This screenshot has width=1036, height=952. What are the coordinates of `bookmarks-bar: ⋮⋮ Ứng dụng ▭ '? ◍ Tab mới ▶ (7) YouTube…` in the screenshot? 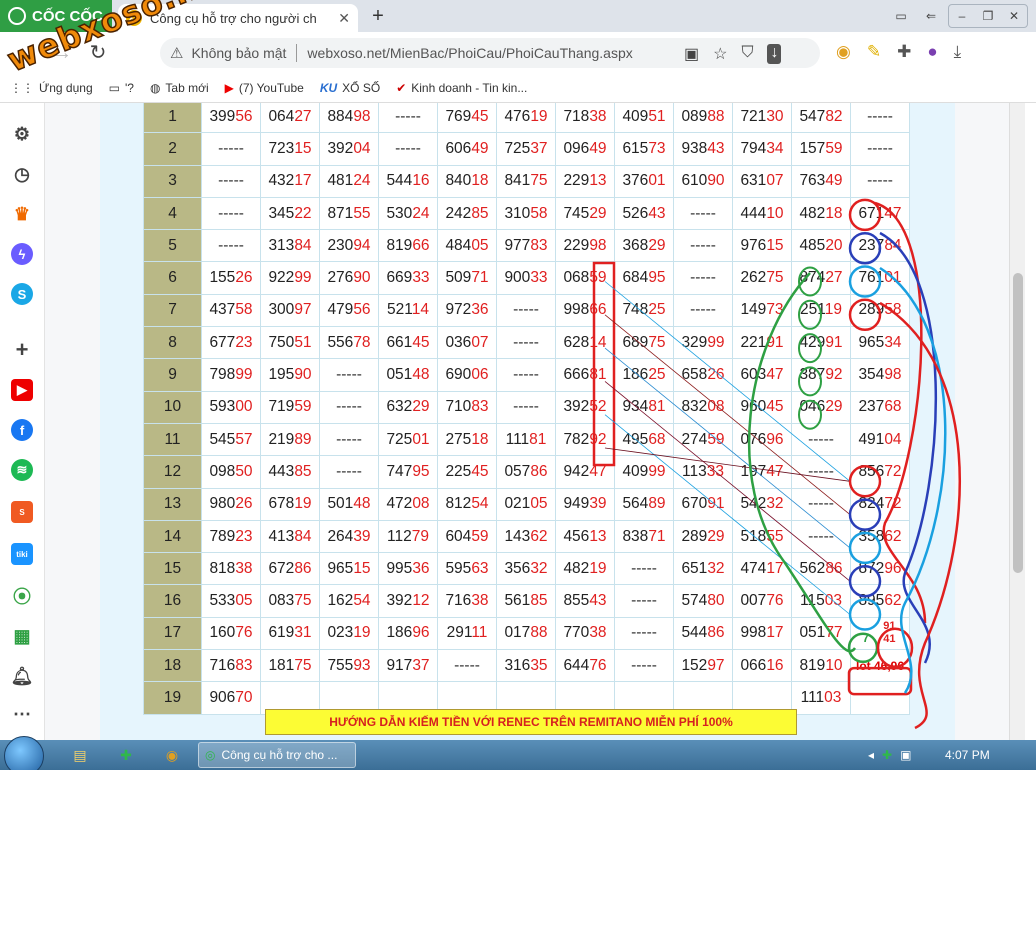 It's located at (518, 88).